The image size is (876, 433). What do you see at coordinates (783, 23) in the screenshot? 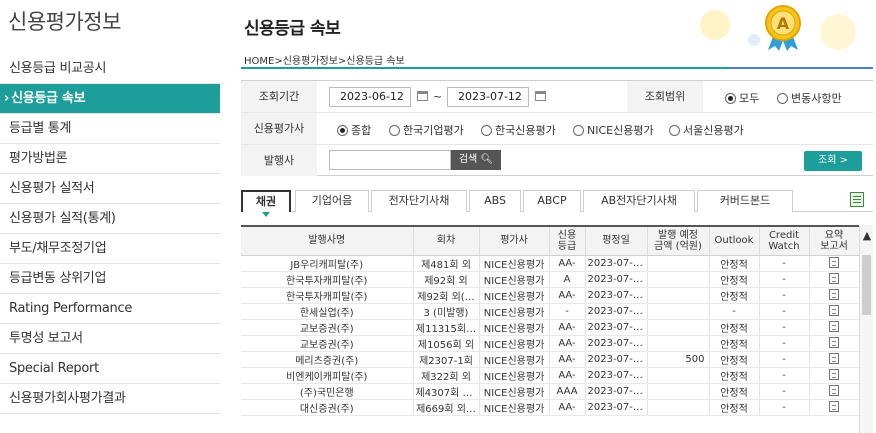
I see `badge-letter: A` at bounding box center [783, 23].